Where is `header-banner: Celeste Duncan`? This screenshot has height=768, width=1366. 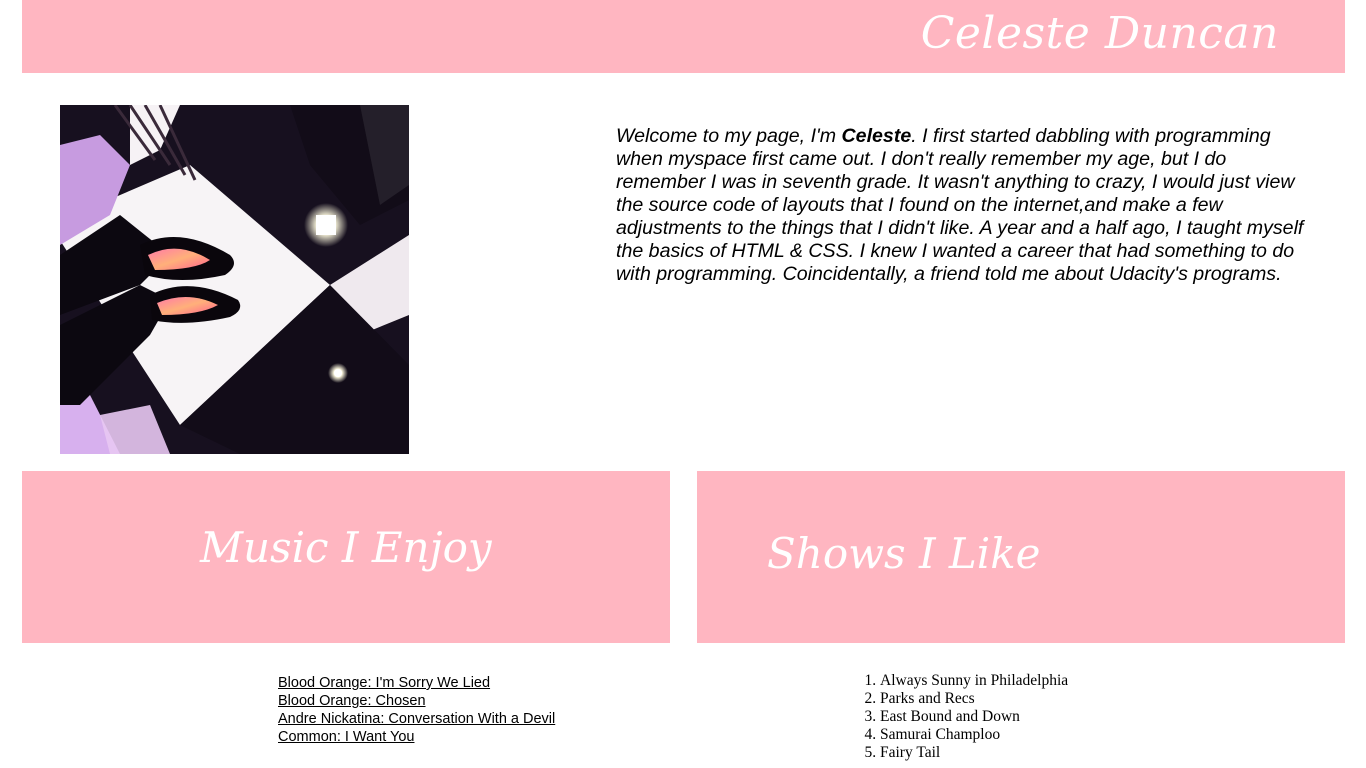 header-banner: Celeste Duncan is located at coordinates (683, 36).